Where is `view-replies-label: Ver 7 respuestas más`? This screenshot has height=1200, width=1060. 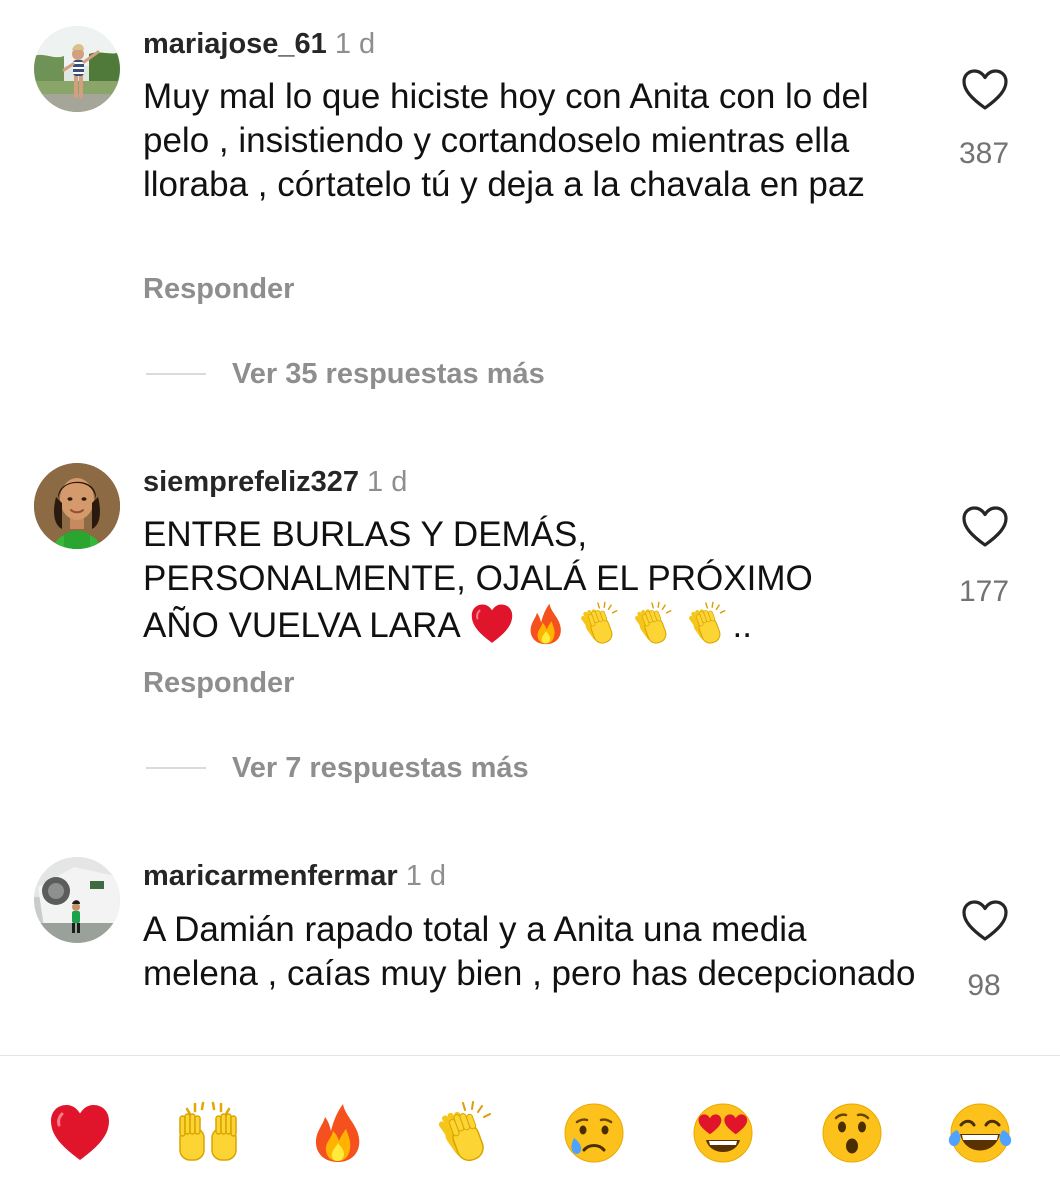 view-replies-label: Ver 7 respuestas más is located at coordinates (380, 768).